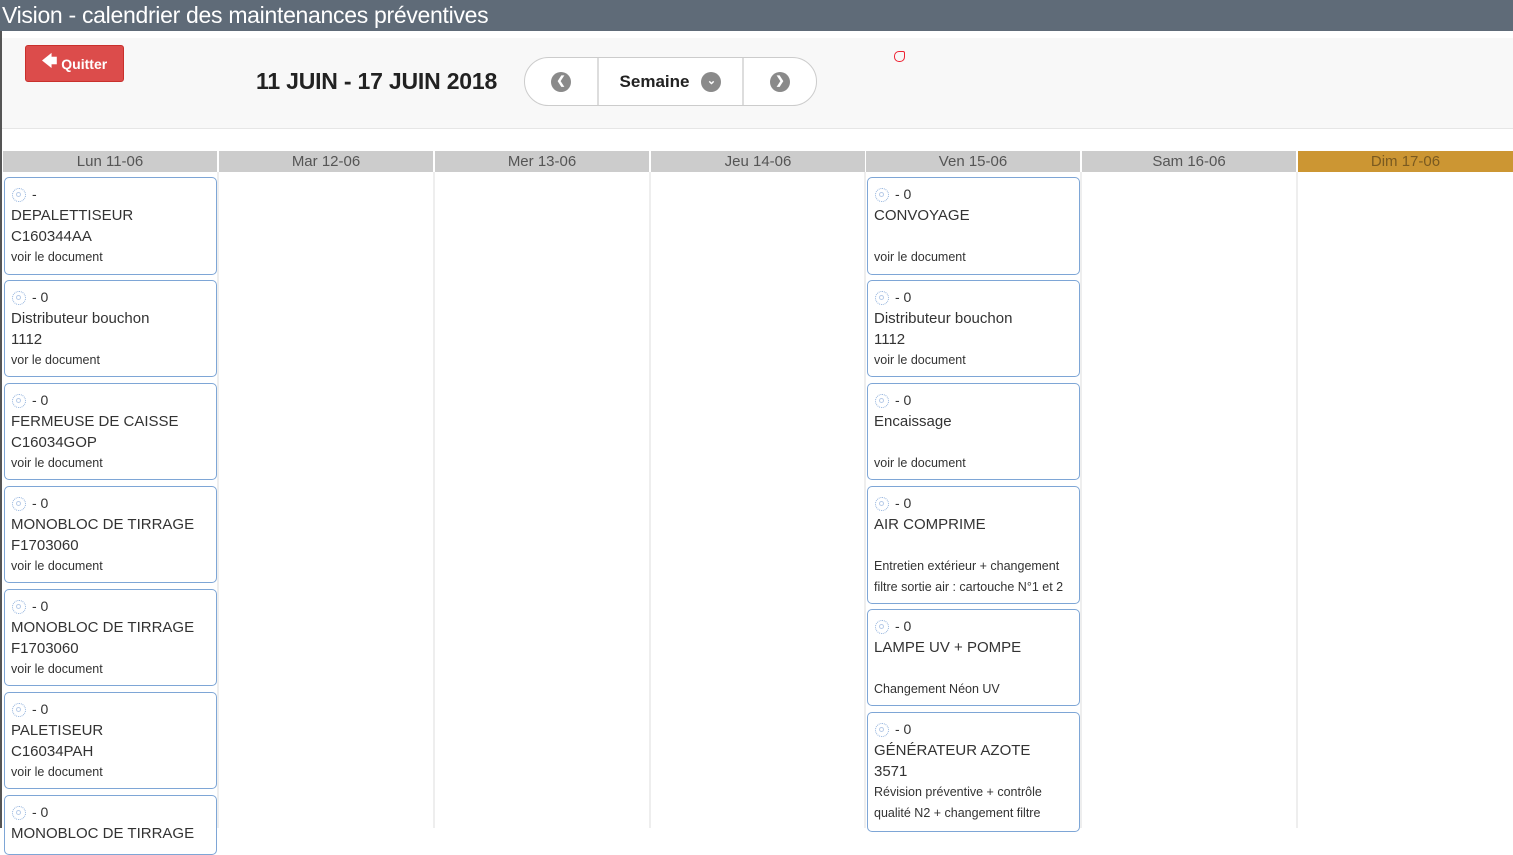 The image size is (1513, 855). What do you see at coordinates (542, 161) in the screenshot?
I see `day-header: Mer 13-06` at bounding box center [542, 161].